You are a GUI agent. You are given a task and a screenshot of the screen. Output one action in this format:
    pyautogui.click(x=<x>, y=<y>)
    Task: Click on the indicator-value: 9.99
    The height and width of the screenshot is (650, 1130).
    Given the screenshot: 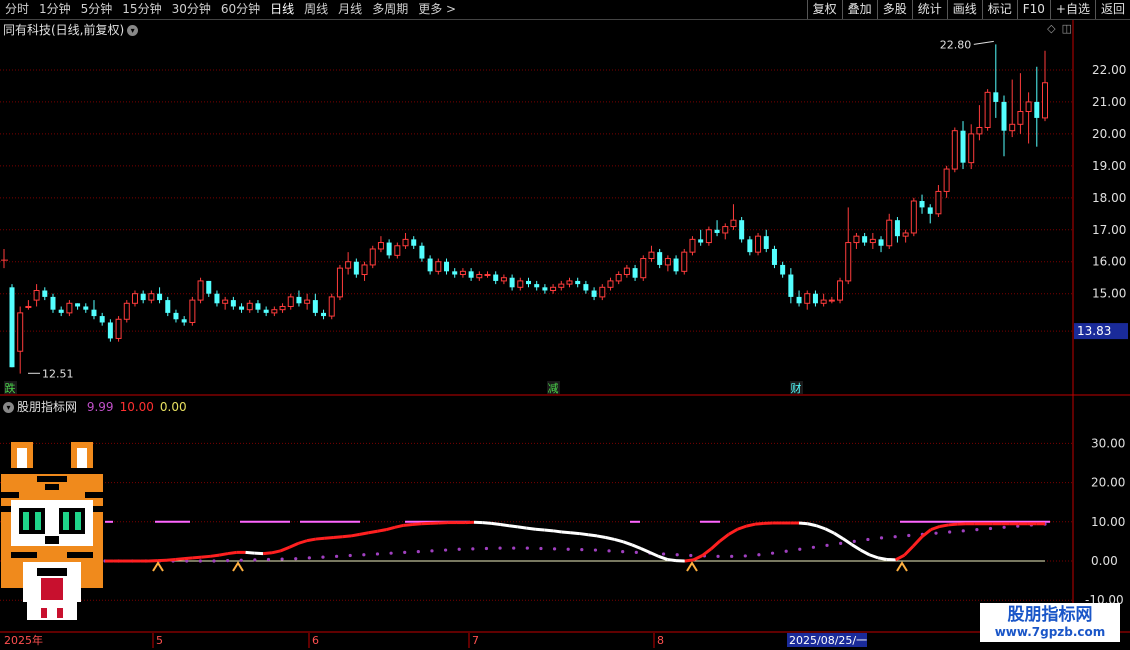 What is the action you would take?
    pyautogui.click(x=100, y=407)
    